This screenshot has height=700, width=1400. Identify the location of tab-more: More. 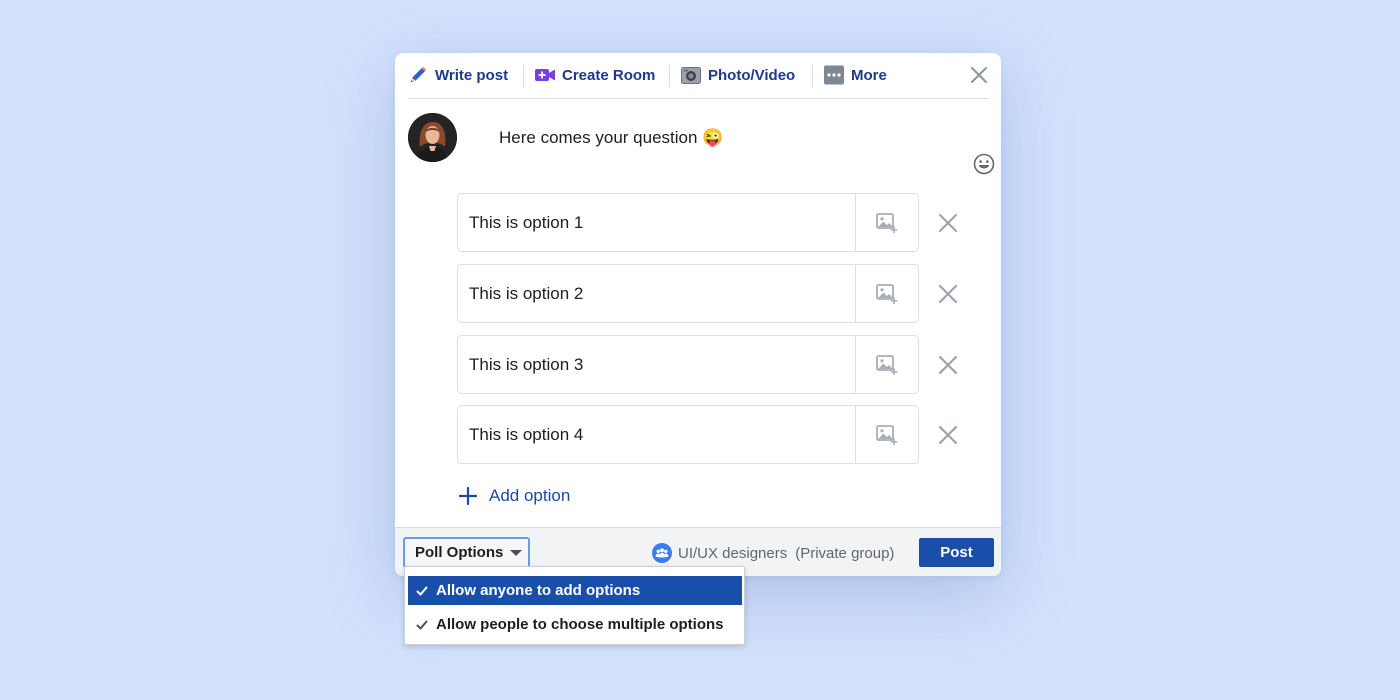
(855, 75).